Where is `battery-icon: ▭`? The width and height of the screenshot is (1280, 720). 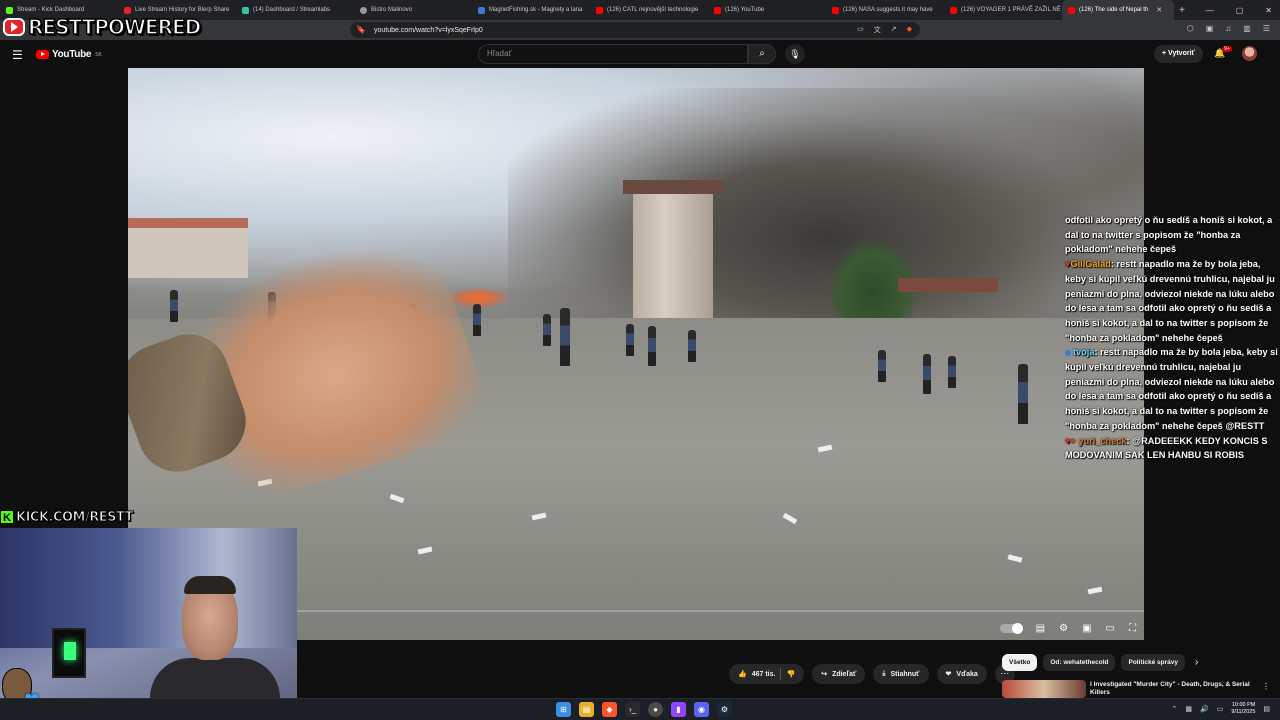
battery-icon: ▭ is located at coordinates (1220, 709).